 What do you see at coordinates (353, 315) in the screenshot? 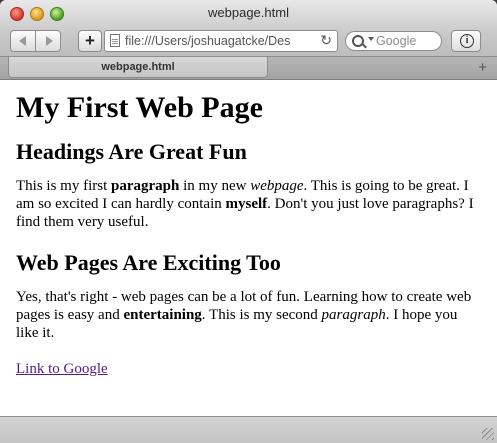
I see `italic-text: paragraph` at bounding box center [353, 315].